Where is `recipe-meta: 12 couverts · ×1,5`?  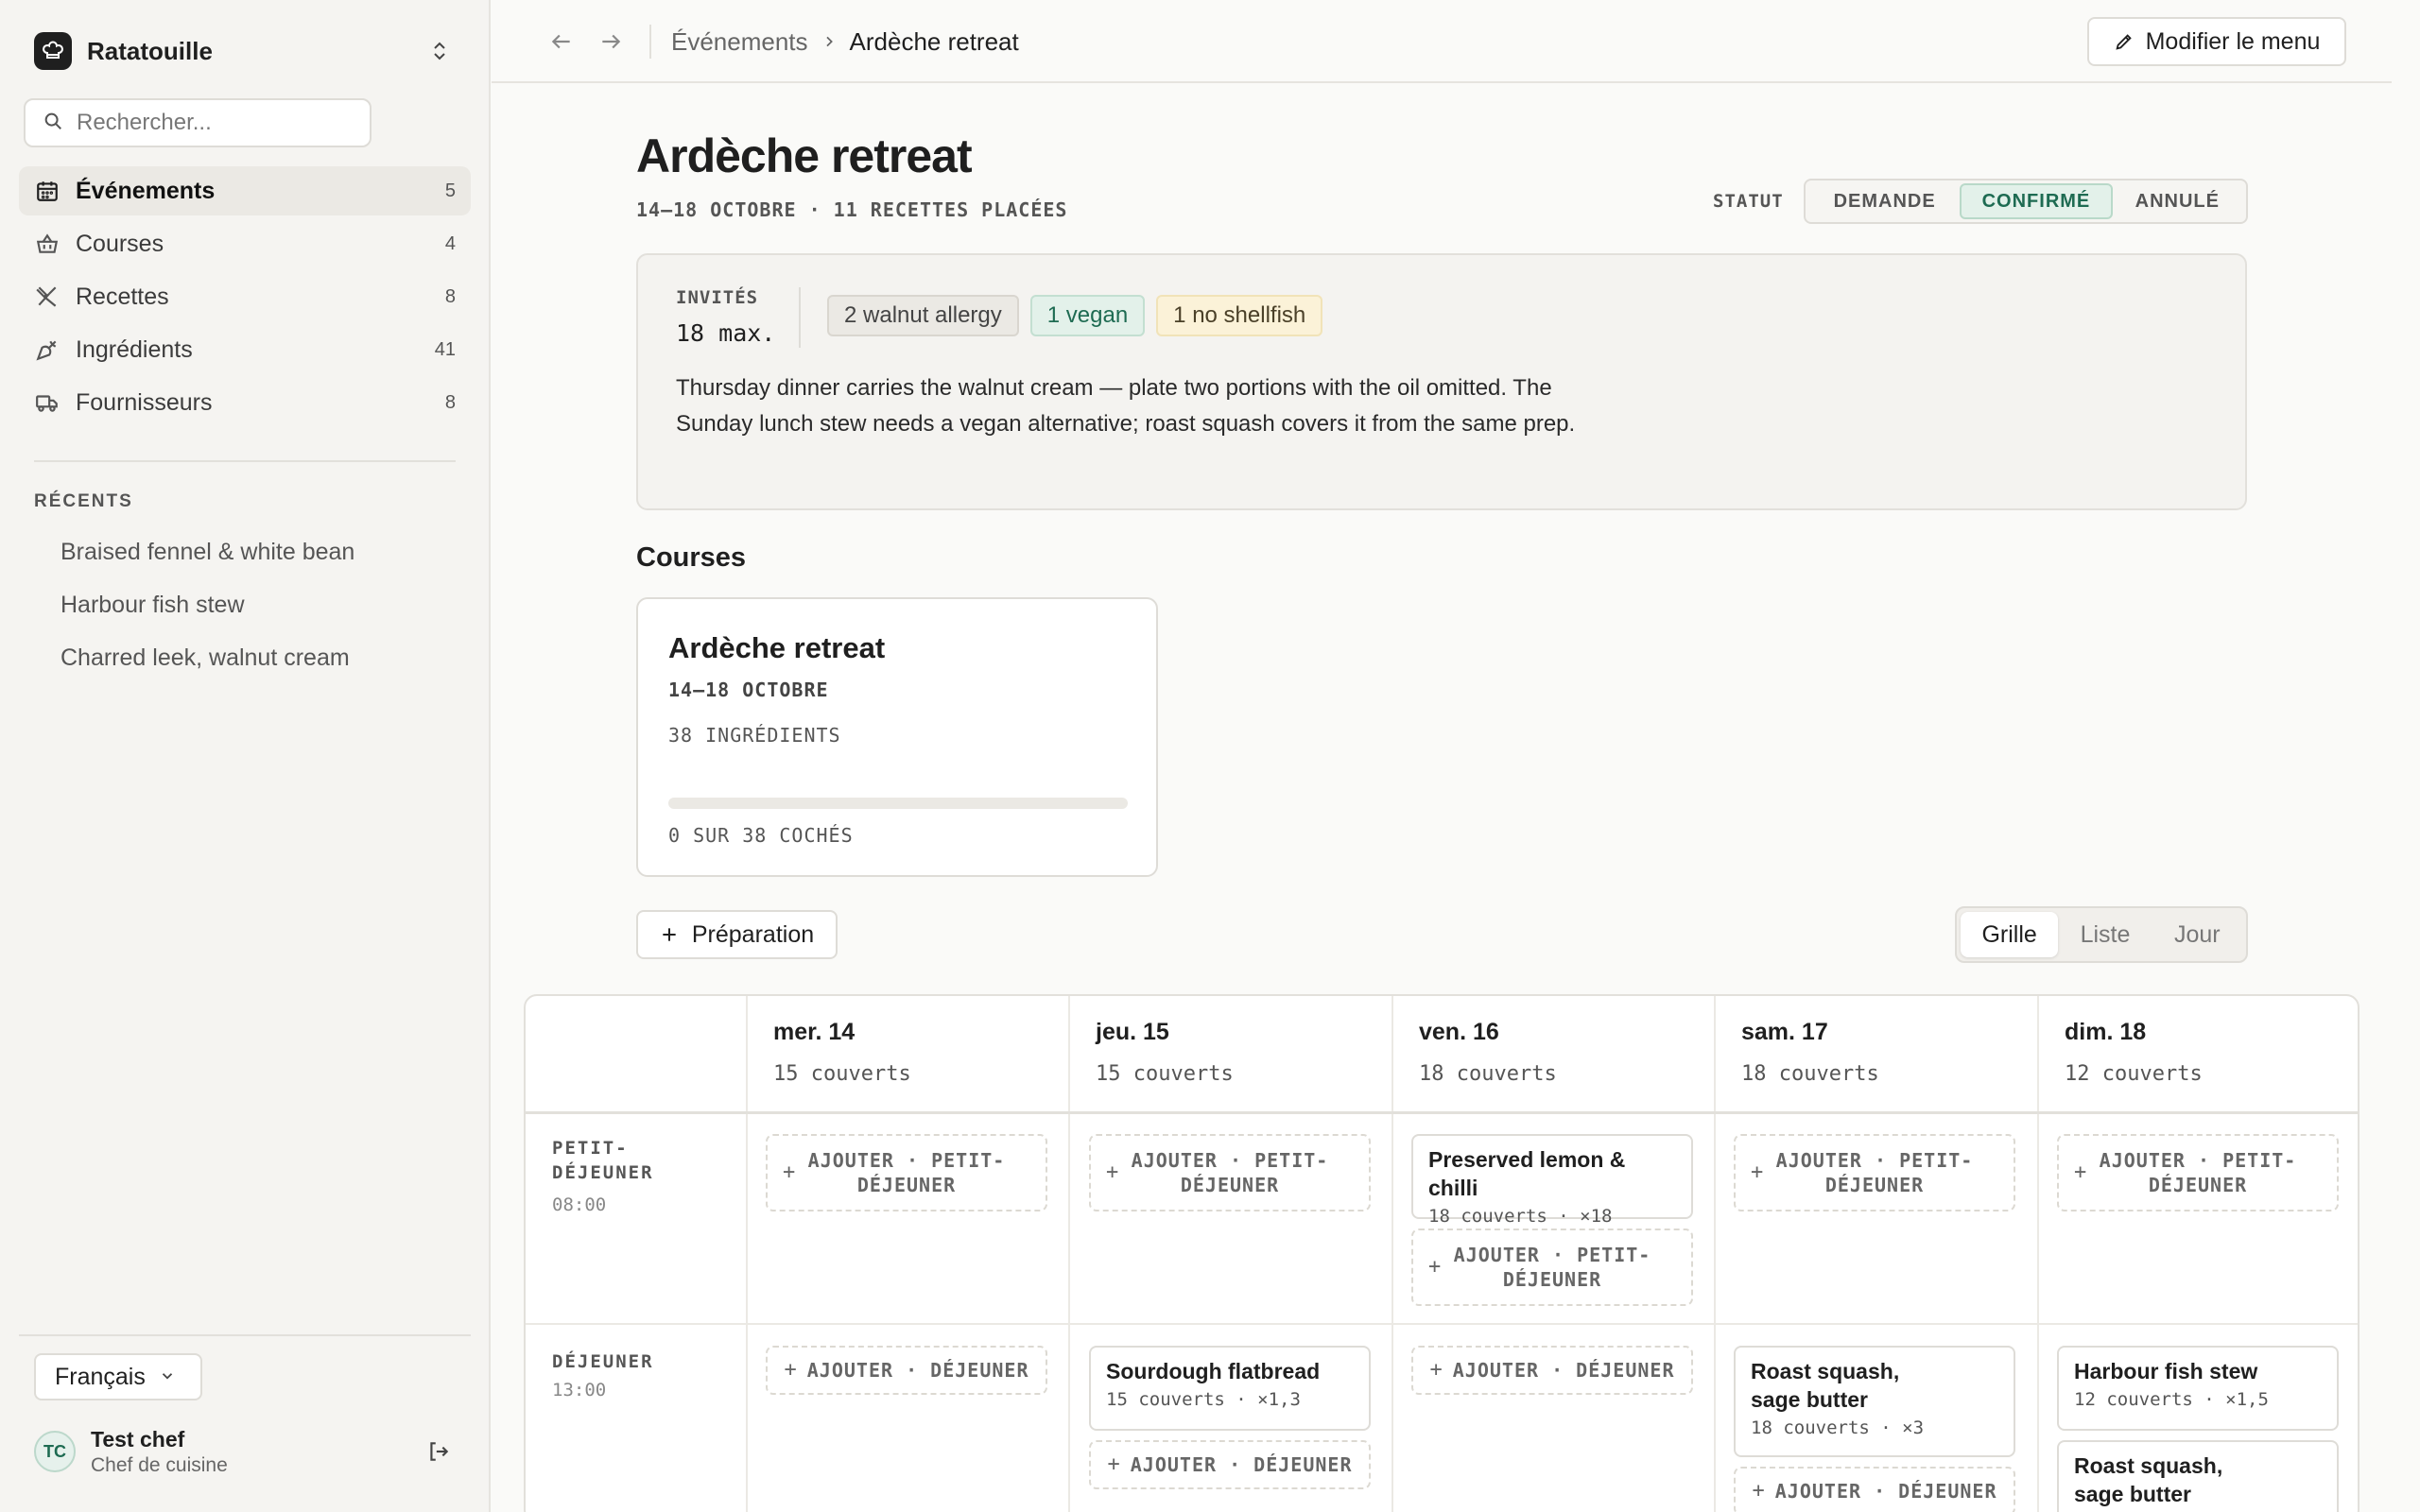 recipe-meta: 12 couverts · ×1,5 is located at coordinates (2171, 1399).